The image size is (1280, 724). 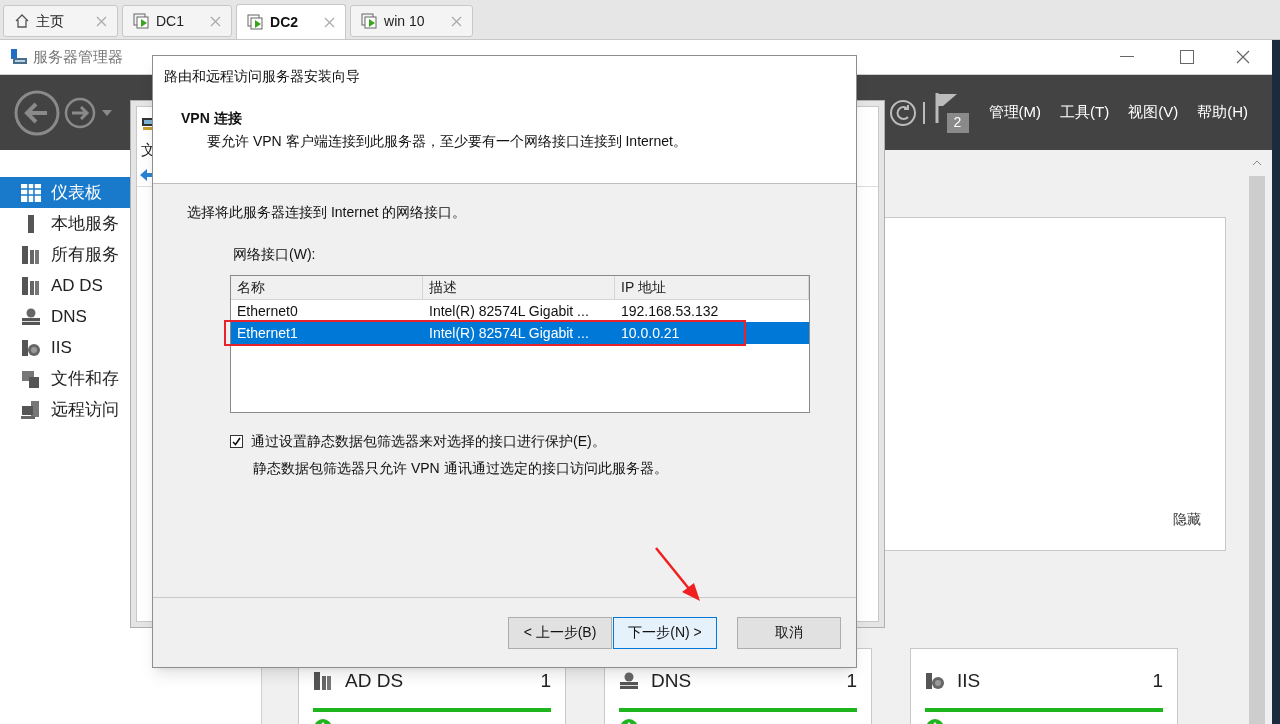 What do you see at coordinates (275, 254) in the screenshot?
I see `list-label: 网络接口(W):` at bounding box center [275, 254].